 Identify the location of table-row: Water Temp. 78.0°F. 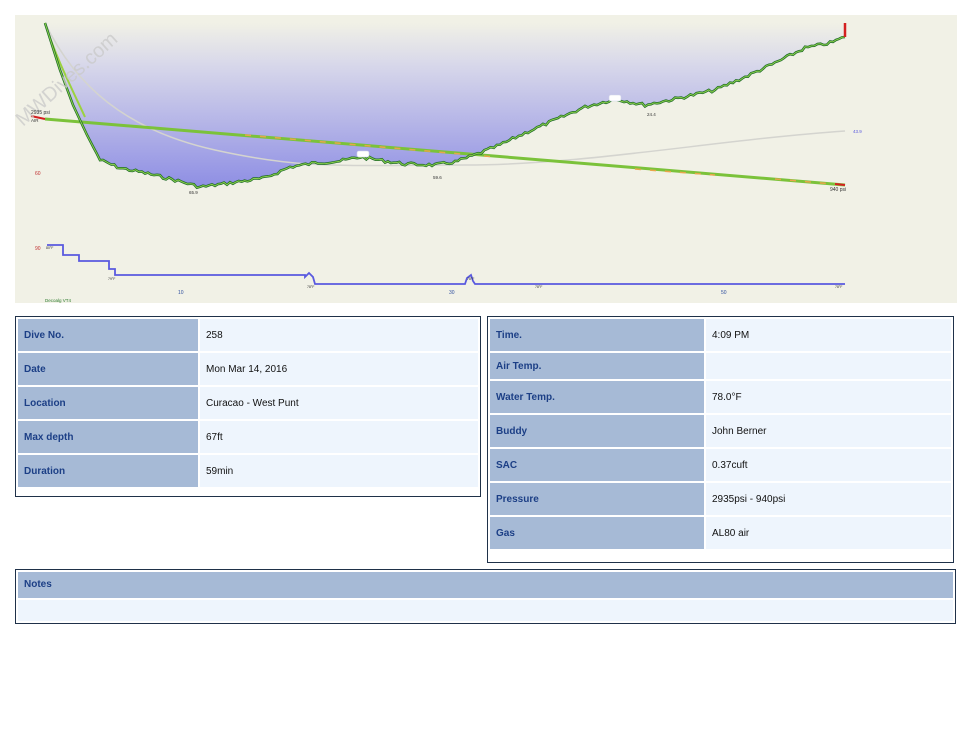
(720, 397).